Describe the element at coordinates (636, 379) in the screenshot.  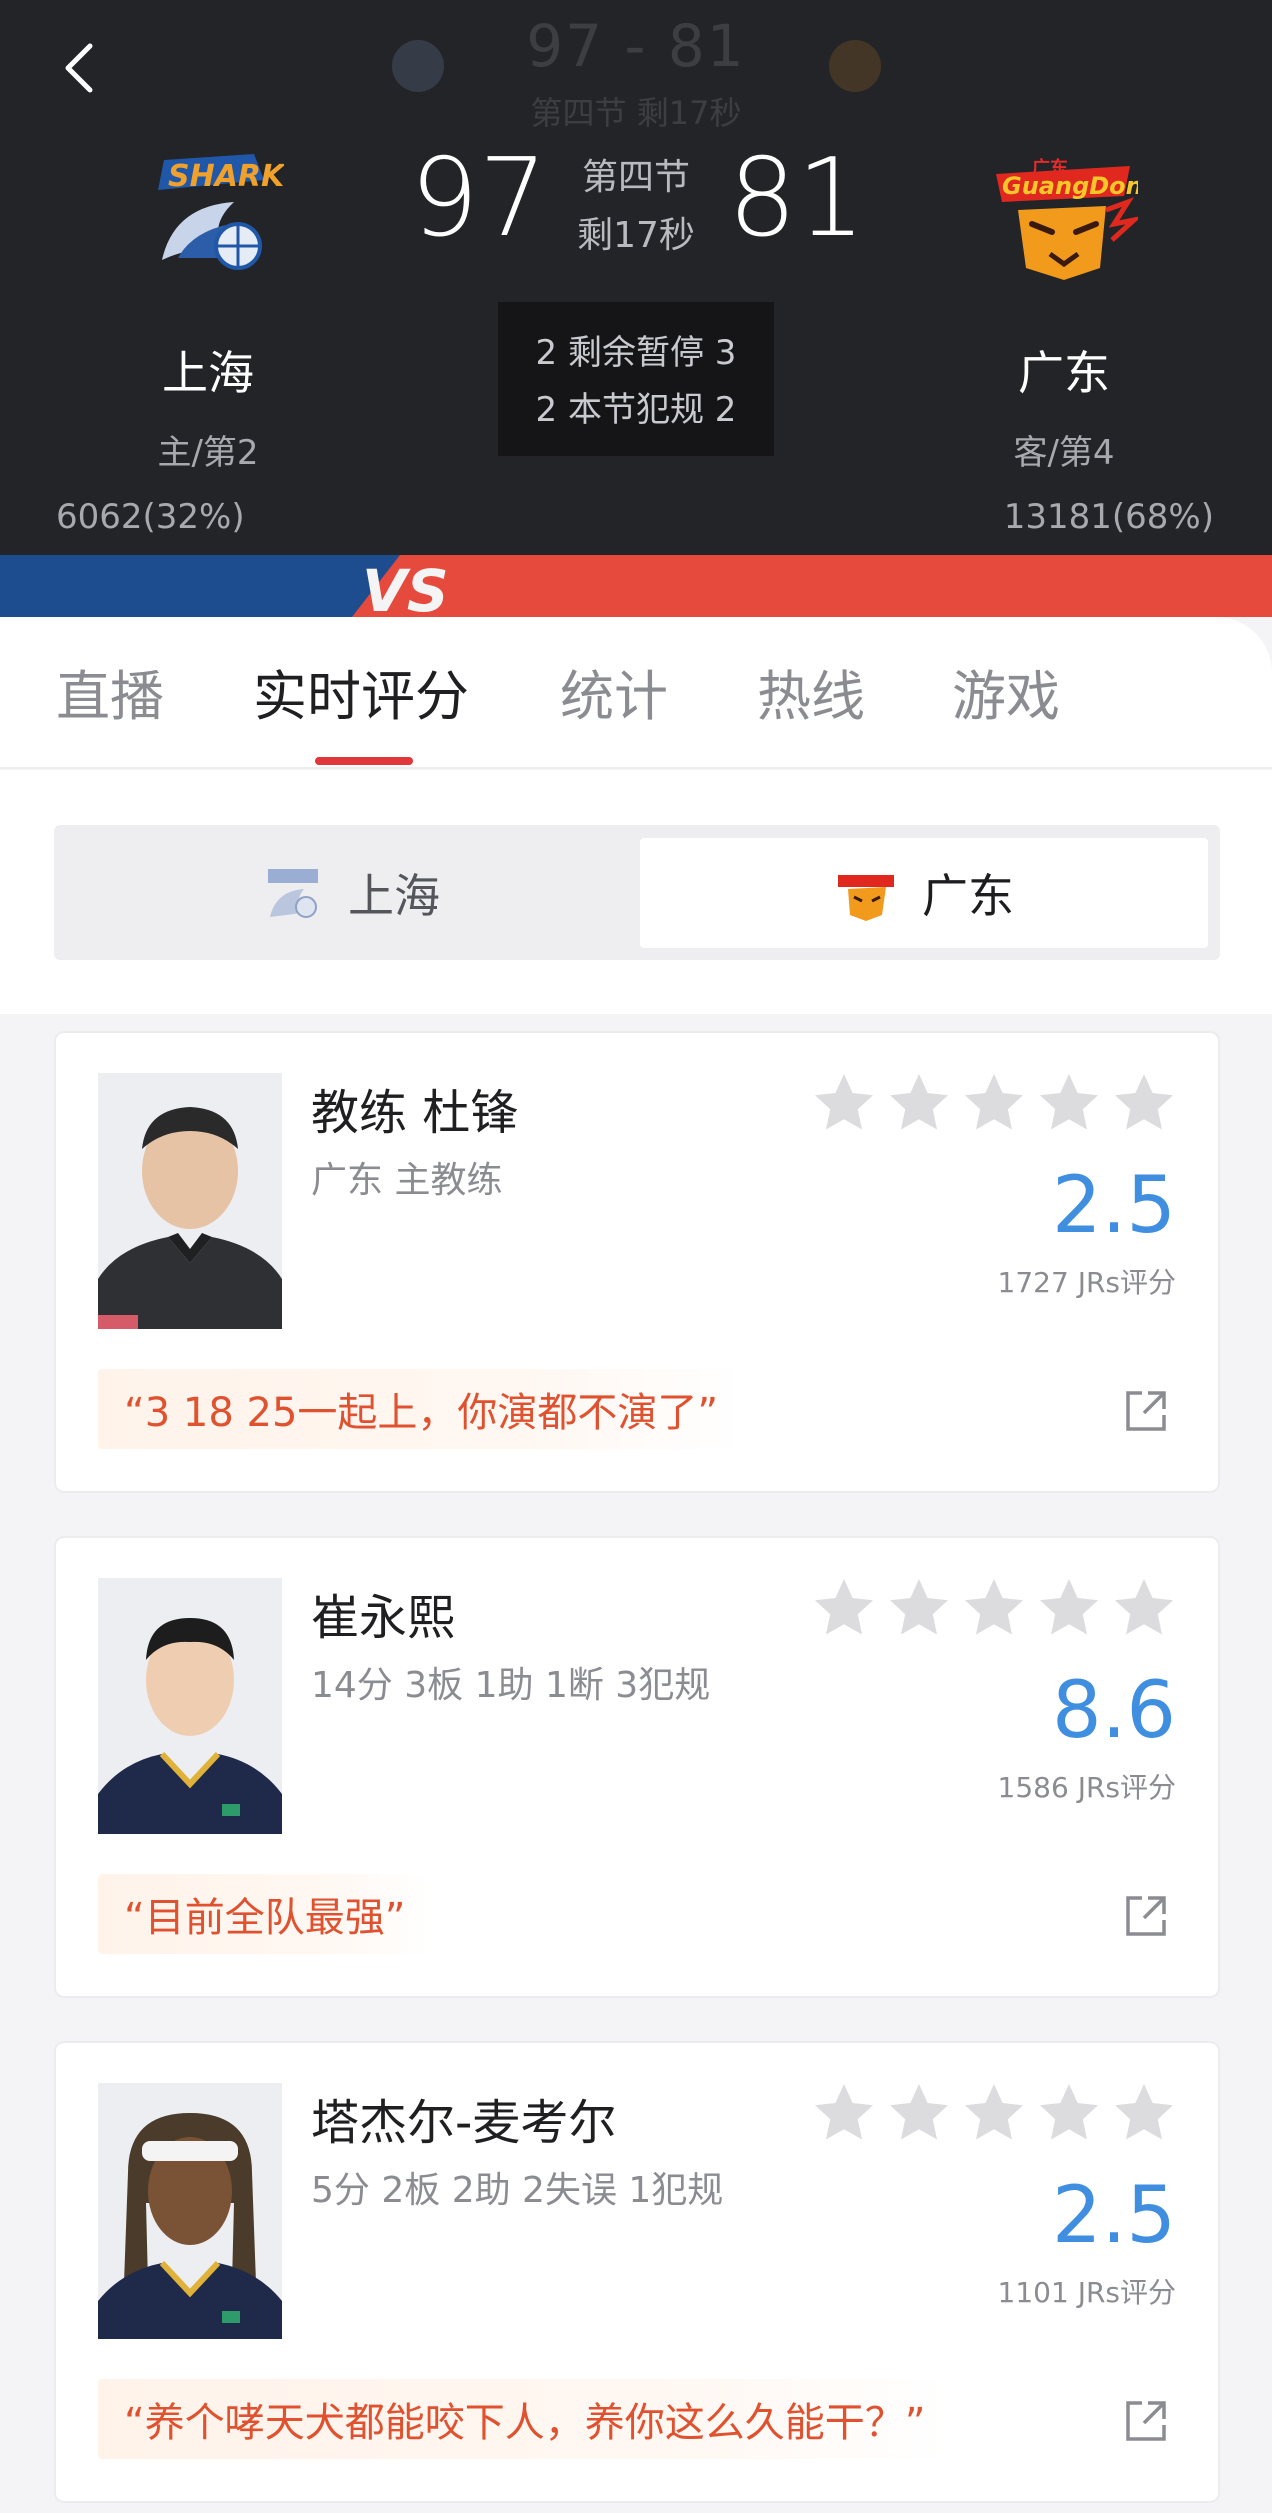
I see `game-status-box: 2 剩余暂停 3 2 本节犯规 2` at that location.